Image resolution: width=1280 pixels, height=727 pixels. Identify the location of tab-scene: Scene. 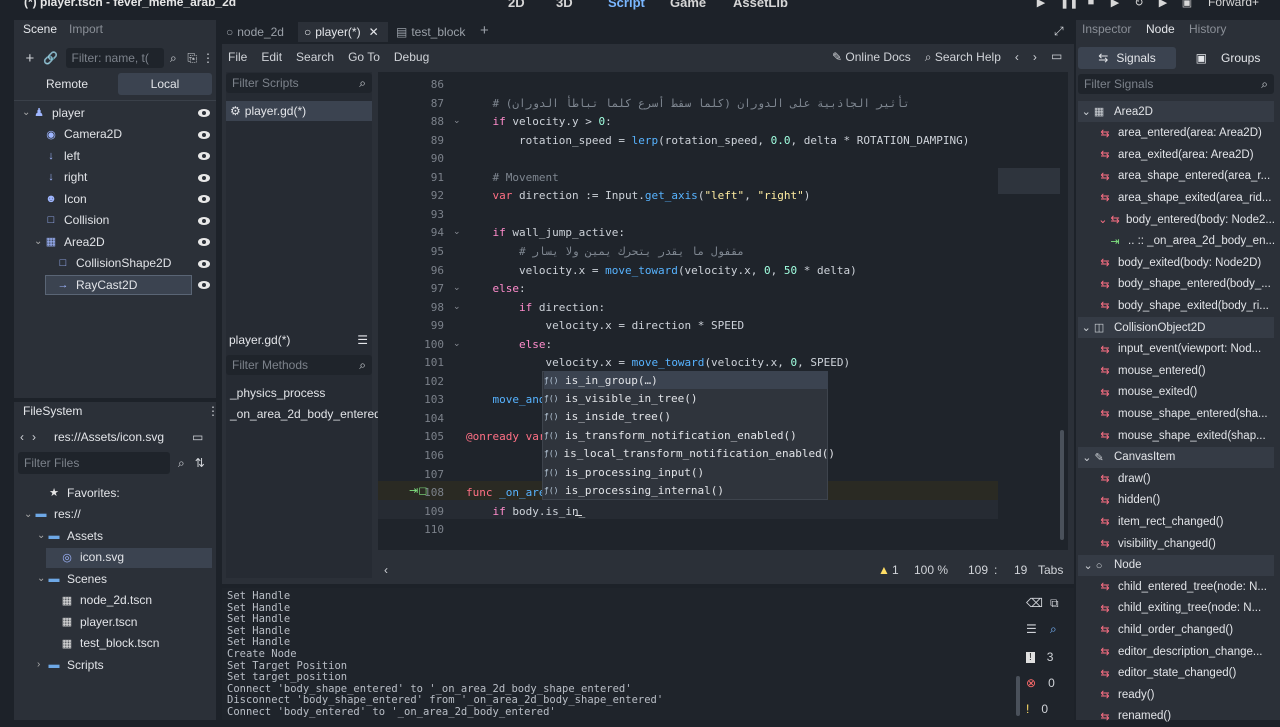
(40, 29).